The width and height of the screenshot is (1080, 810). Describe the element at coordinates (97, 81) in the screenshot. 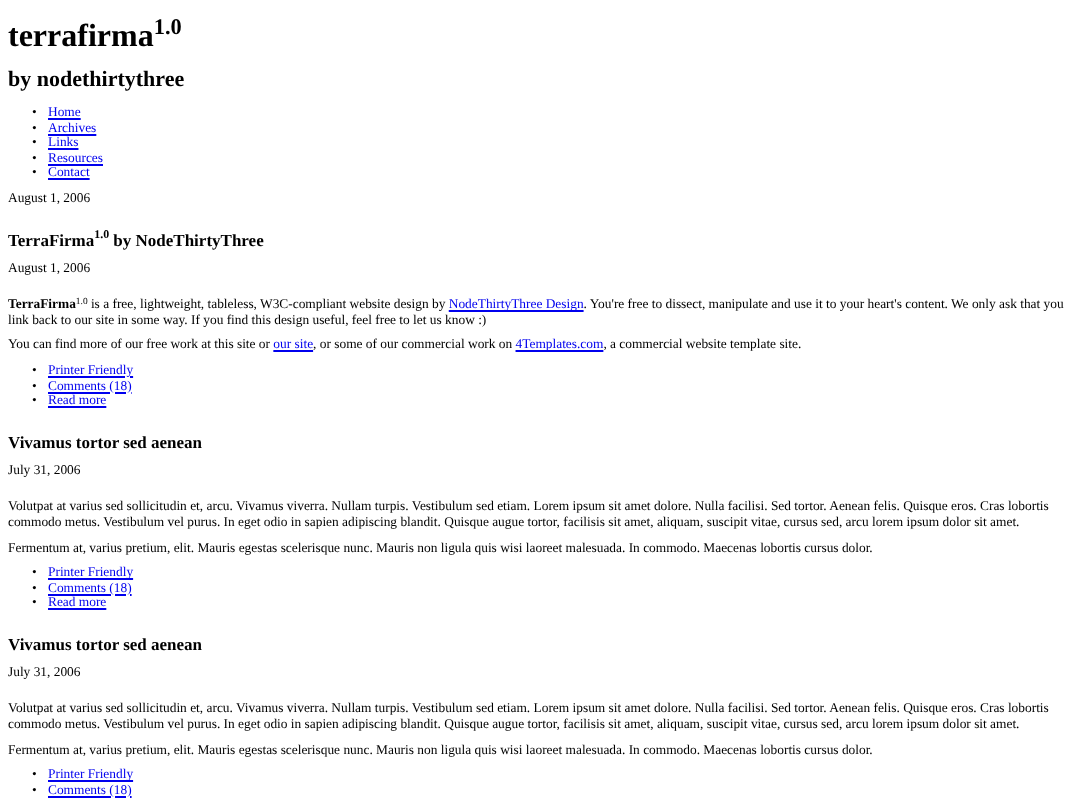

I see `site-subtitle: by nodethirtythree` at that location.